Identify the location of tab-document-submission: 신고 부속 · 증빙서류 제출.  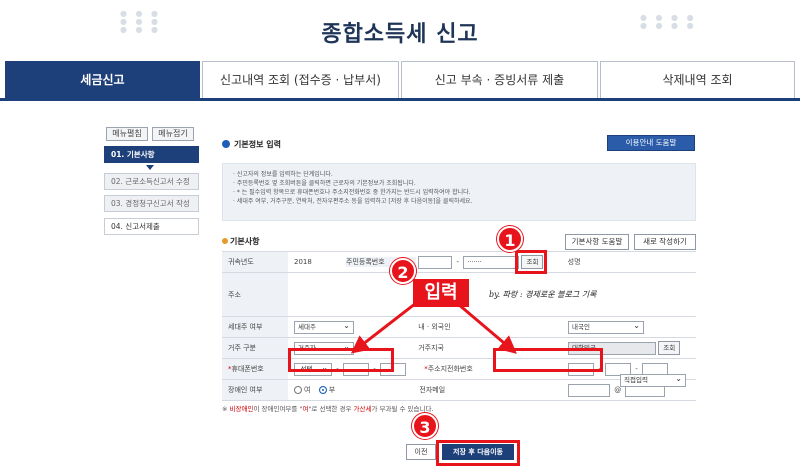
(499, 79).